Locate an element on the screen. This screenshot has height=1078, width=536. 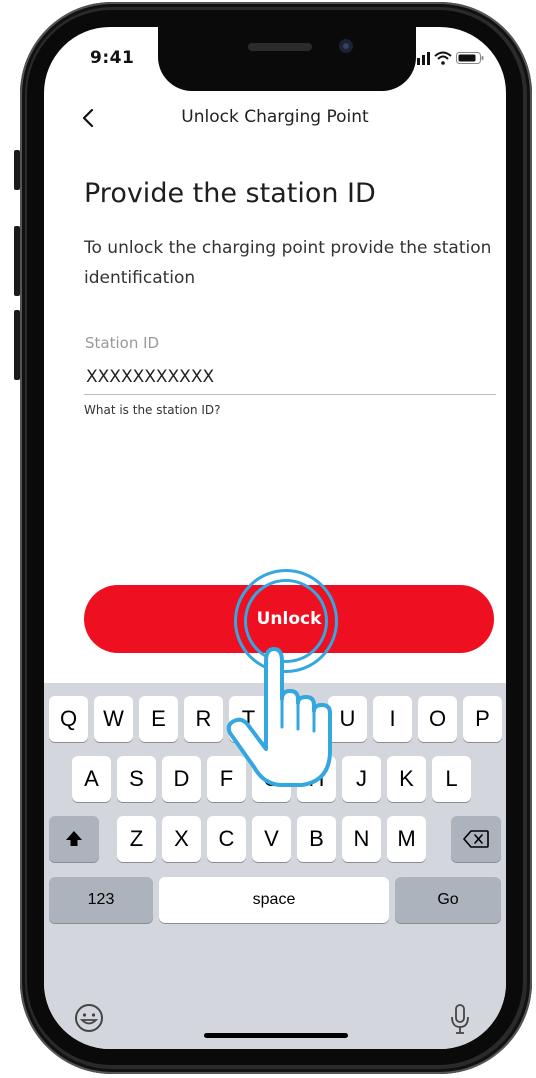
station-id-label: Station ID is located at coordinates (122, 343).